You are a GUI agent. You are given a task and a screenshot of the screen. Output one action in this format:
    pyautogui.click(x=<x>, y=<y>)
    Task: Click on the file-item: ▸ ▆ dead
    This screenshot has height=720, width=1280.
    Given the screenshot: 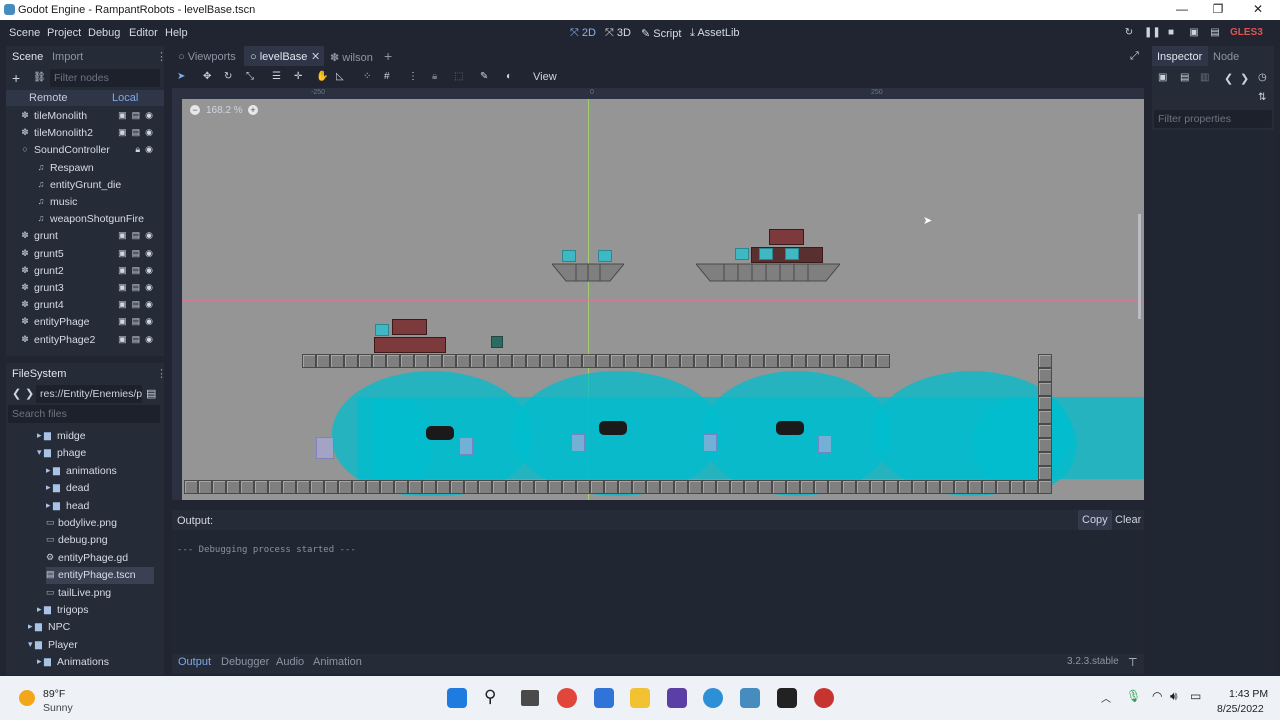 What is the action you would take?
    pyautogui.click(x=100, y=488)
    